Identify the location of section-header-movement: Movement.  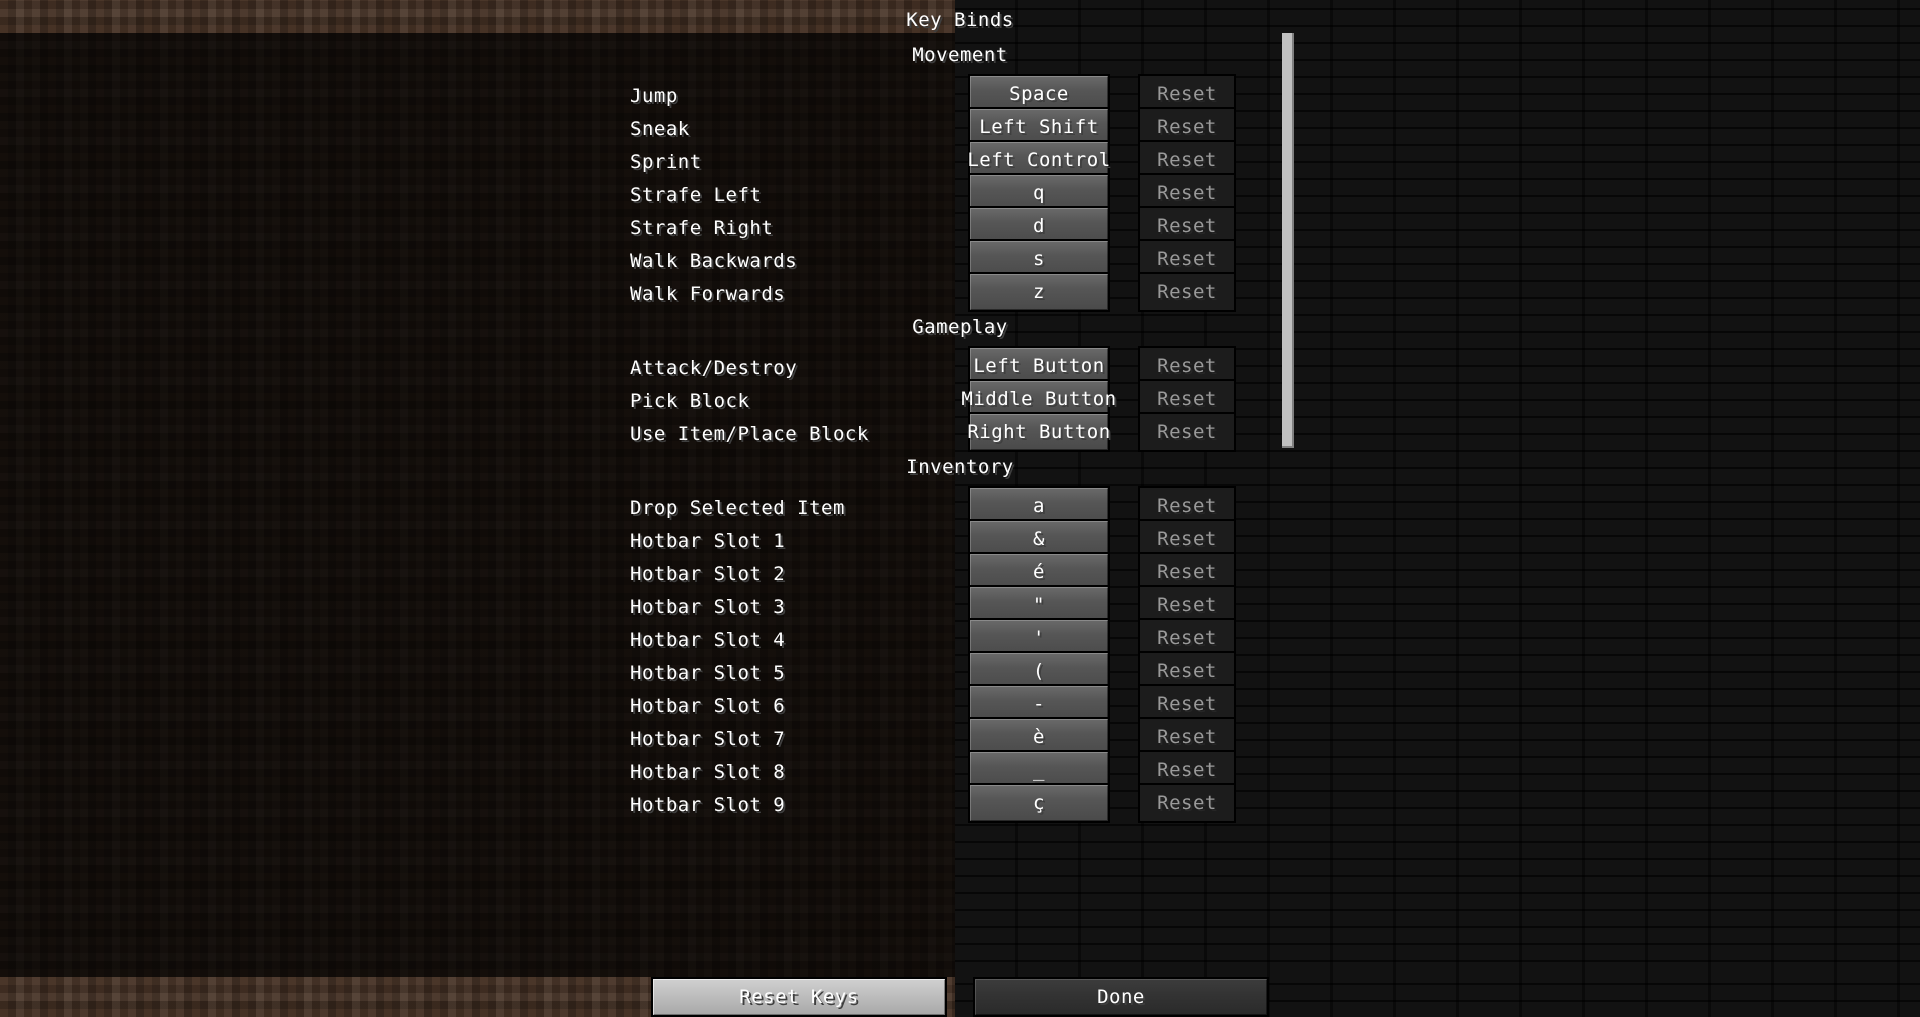
(960, 55).